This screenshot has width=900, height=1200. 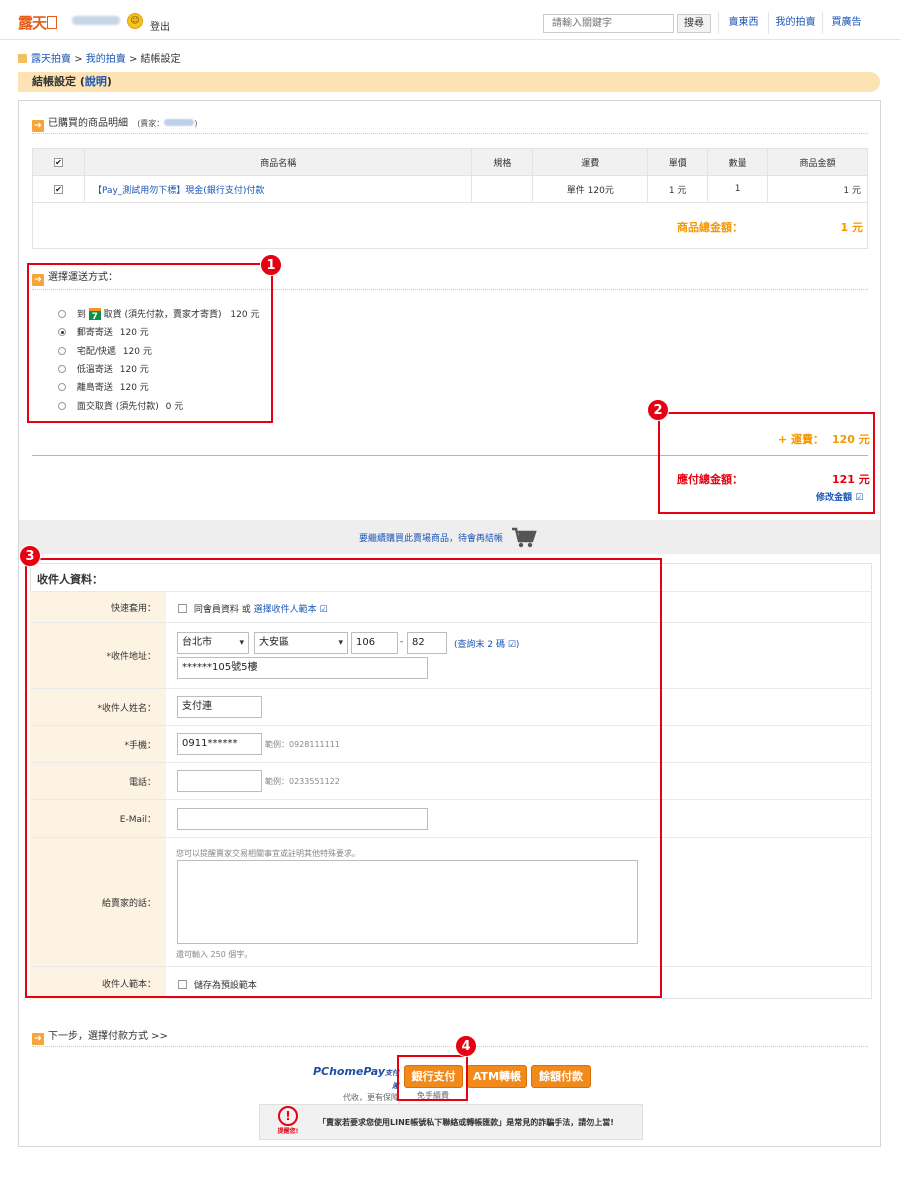 What do you see at coordinates (271, 265) in the screenshot?
I see `annotation-badge-1: 1` at bounding box center [271, 265].